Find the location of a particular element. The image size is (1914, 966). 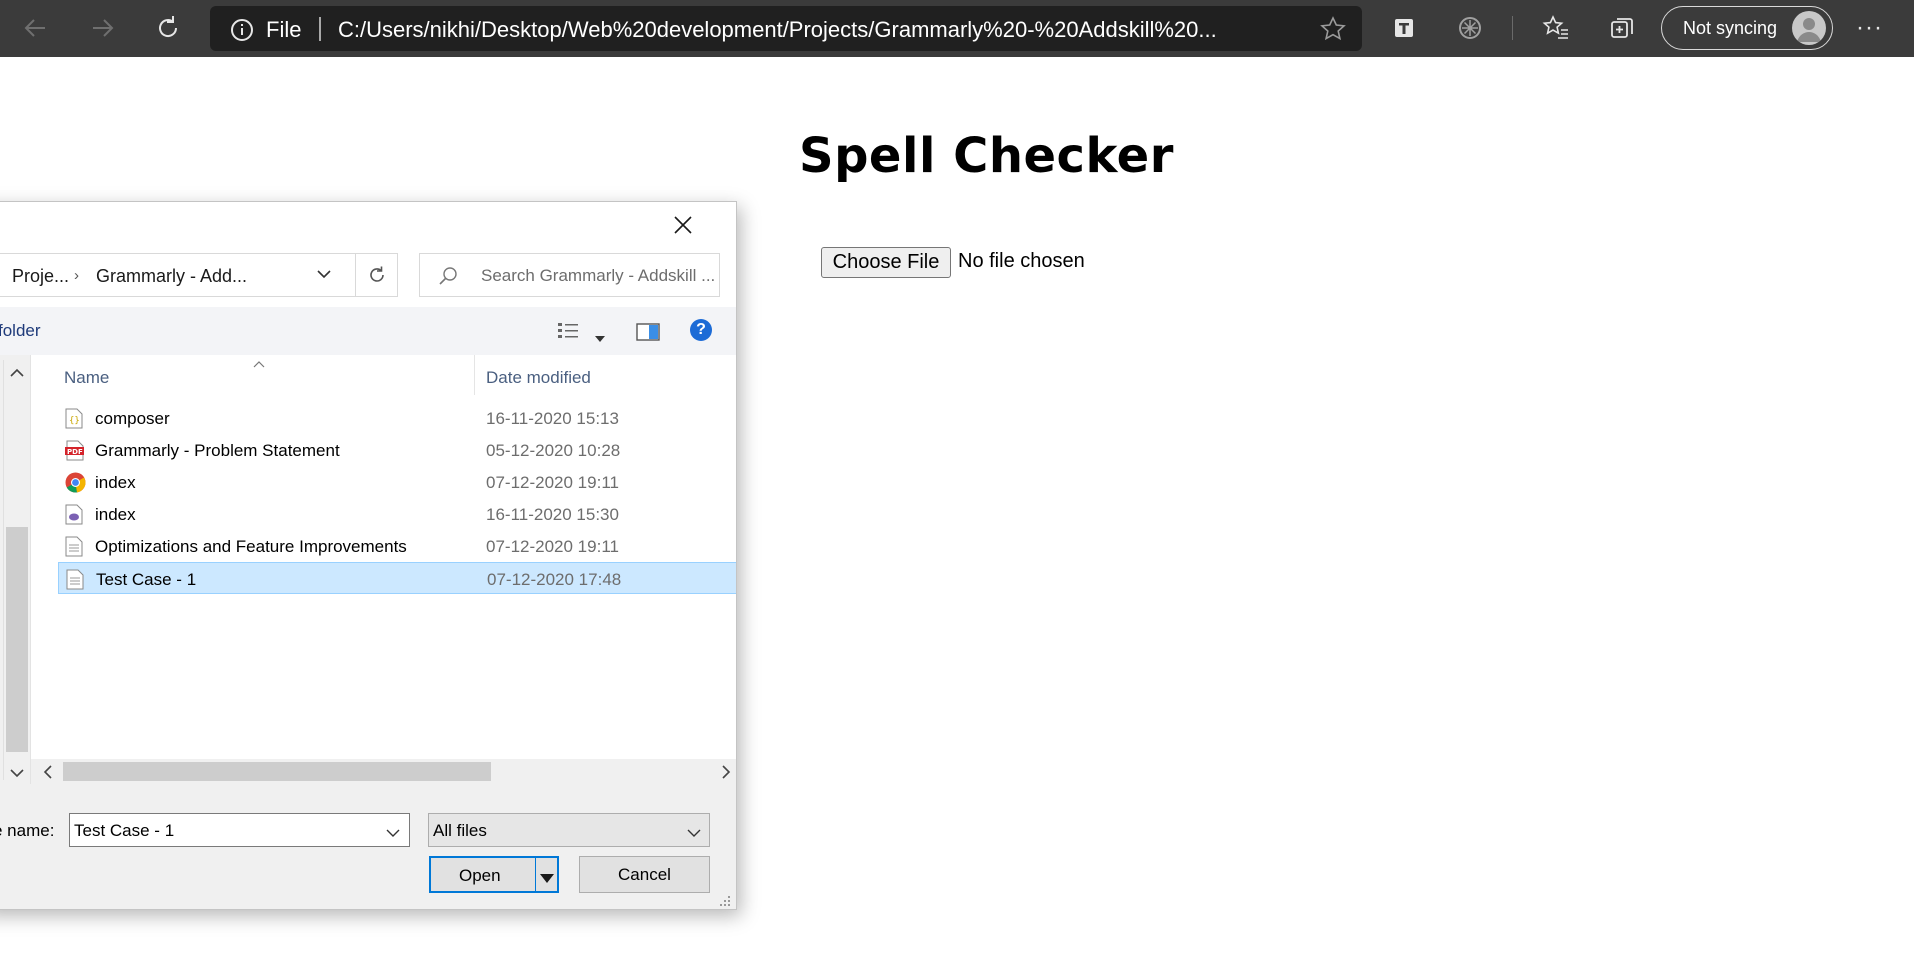

file-type-value: All files is located at coordinates (460, 830).